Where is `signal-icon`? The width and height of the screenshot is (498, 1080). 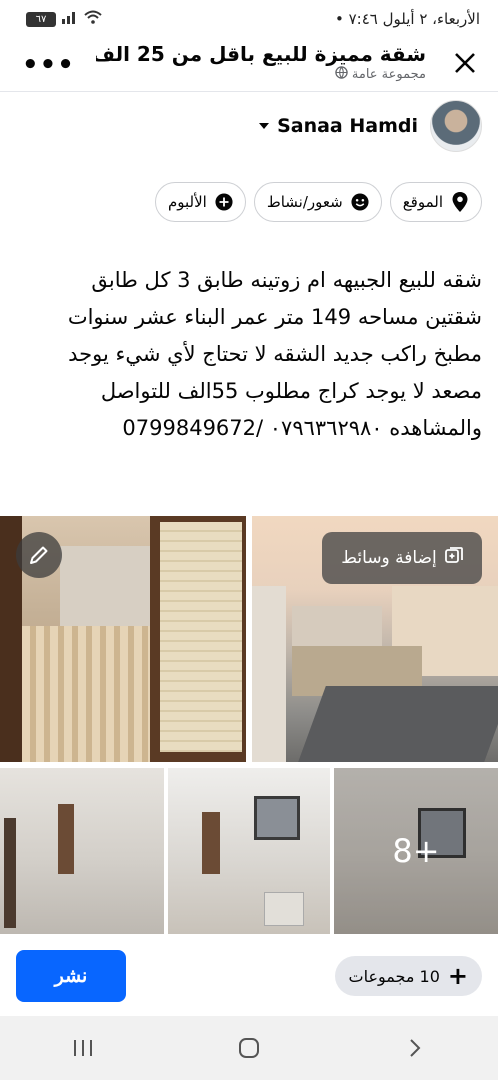 signal-icon is located at coordinates (70, 19).